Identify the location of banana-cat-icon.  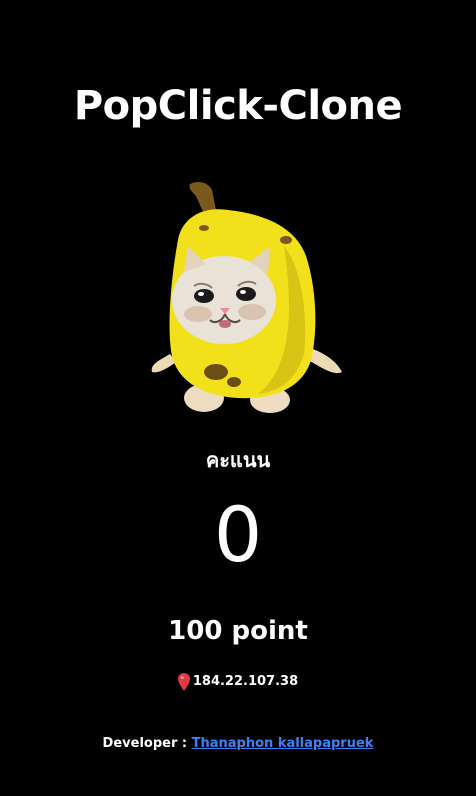
(246, 297).